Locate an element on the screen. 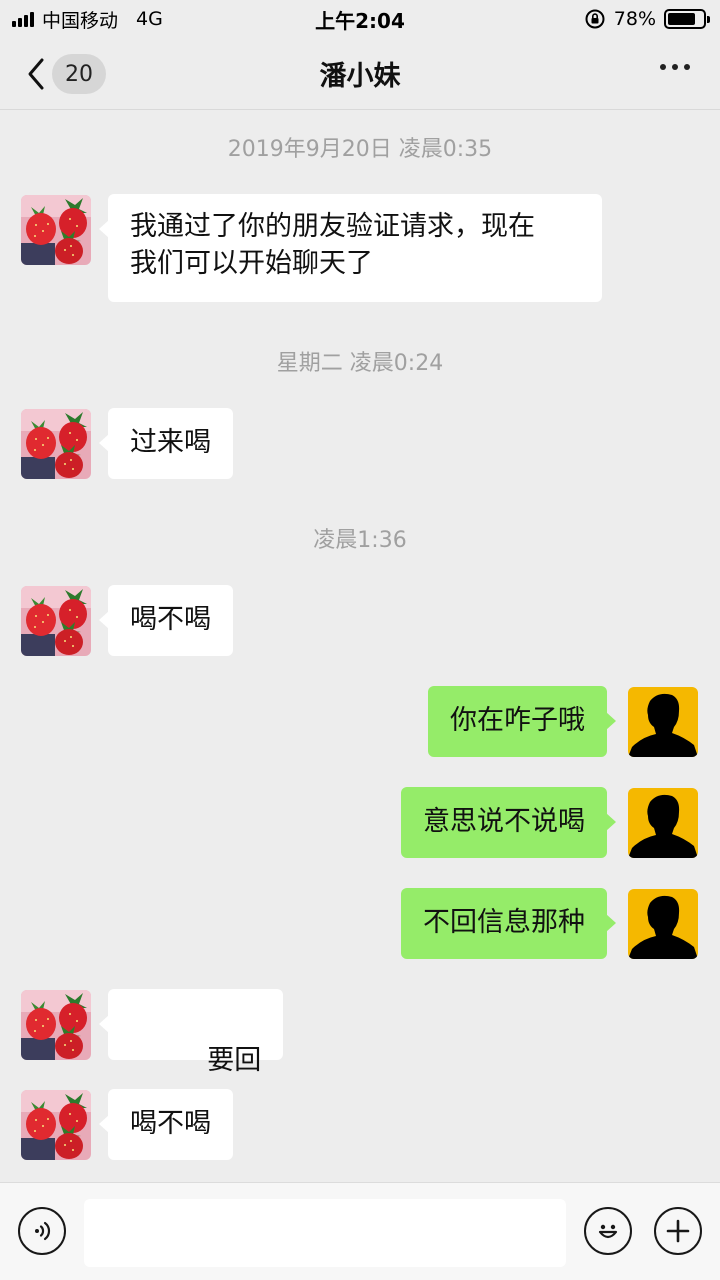 The image size is (720, 1280). message-text: 过来喝 is located at coordinates (170, 442).